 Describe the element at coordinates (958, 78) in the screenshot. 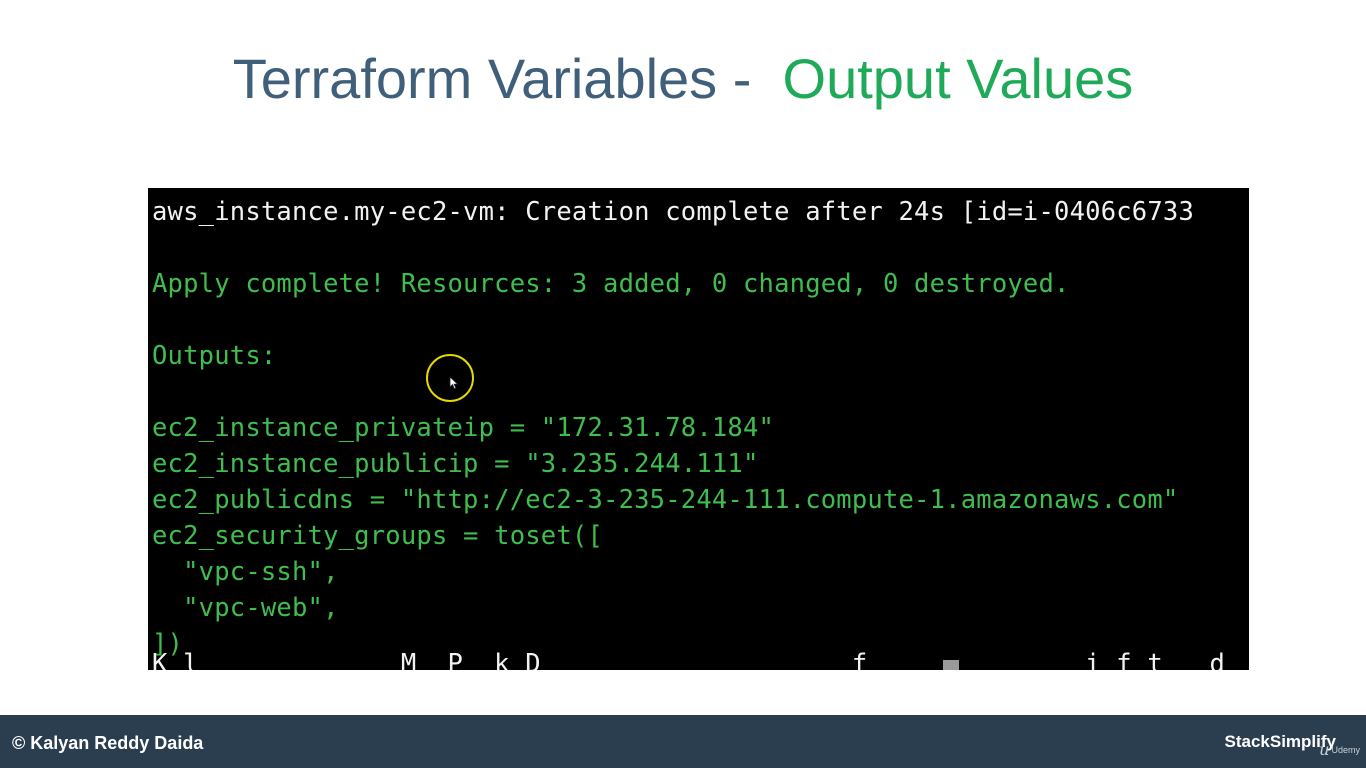

I see `slide-title-accent: Output Values` at that location.